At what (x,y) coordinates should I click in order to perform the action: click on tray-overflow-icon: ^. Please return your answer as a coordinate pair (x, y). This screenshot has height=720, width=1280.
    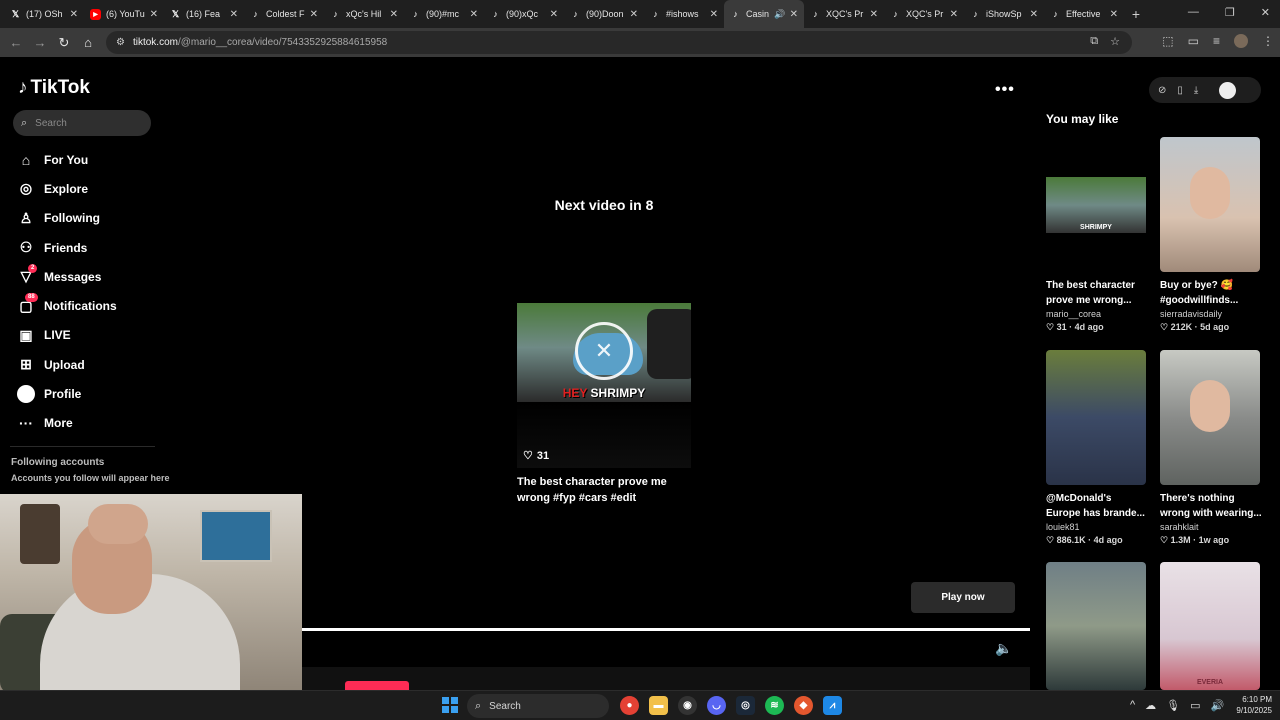
    Looking at the image, I should click on (1132, 705).